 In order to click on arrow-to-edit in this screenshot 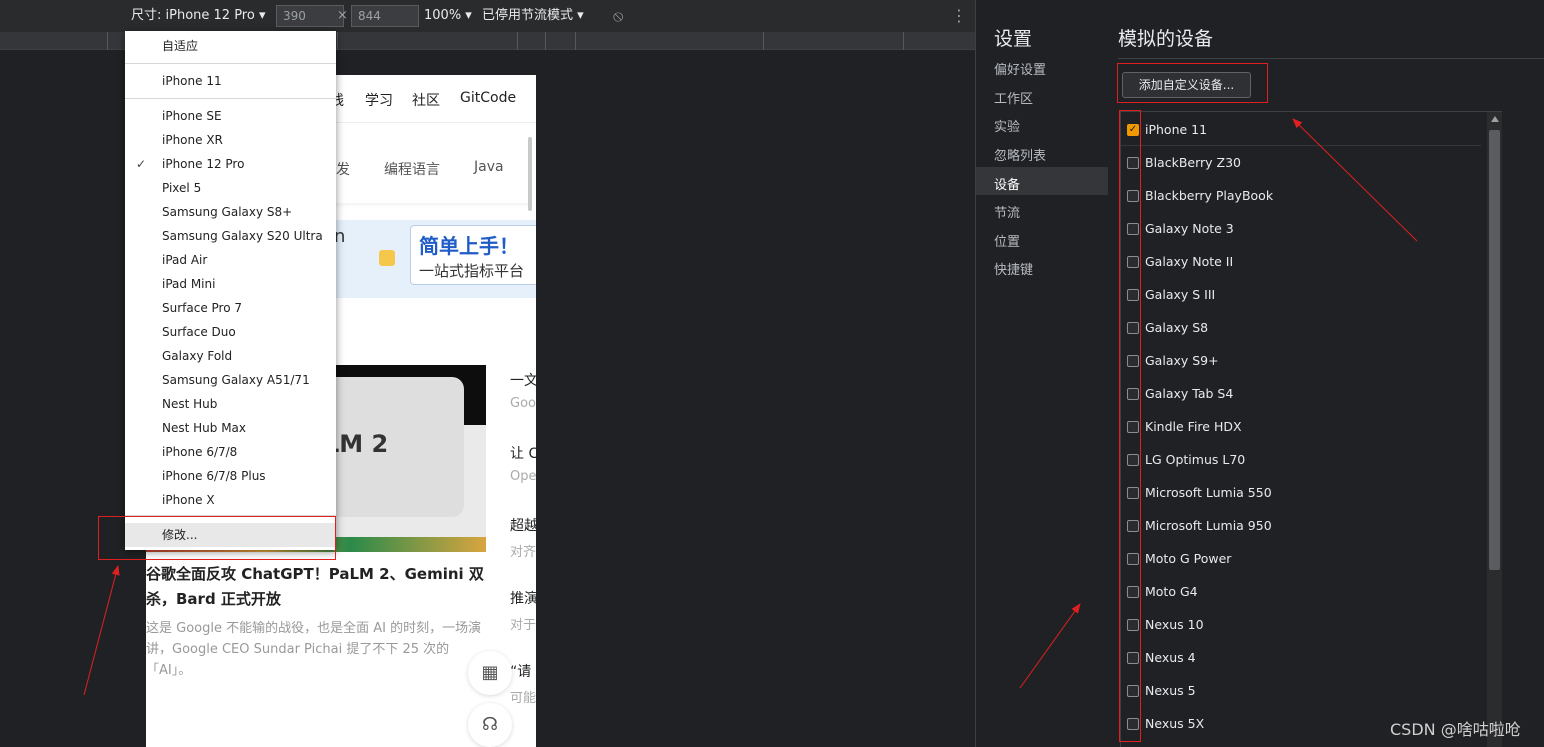, I will do `click(101, 630)`.